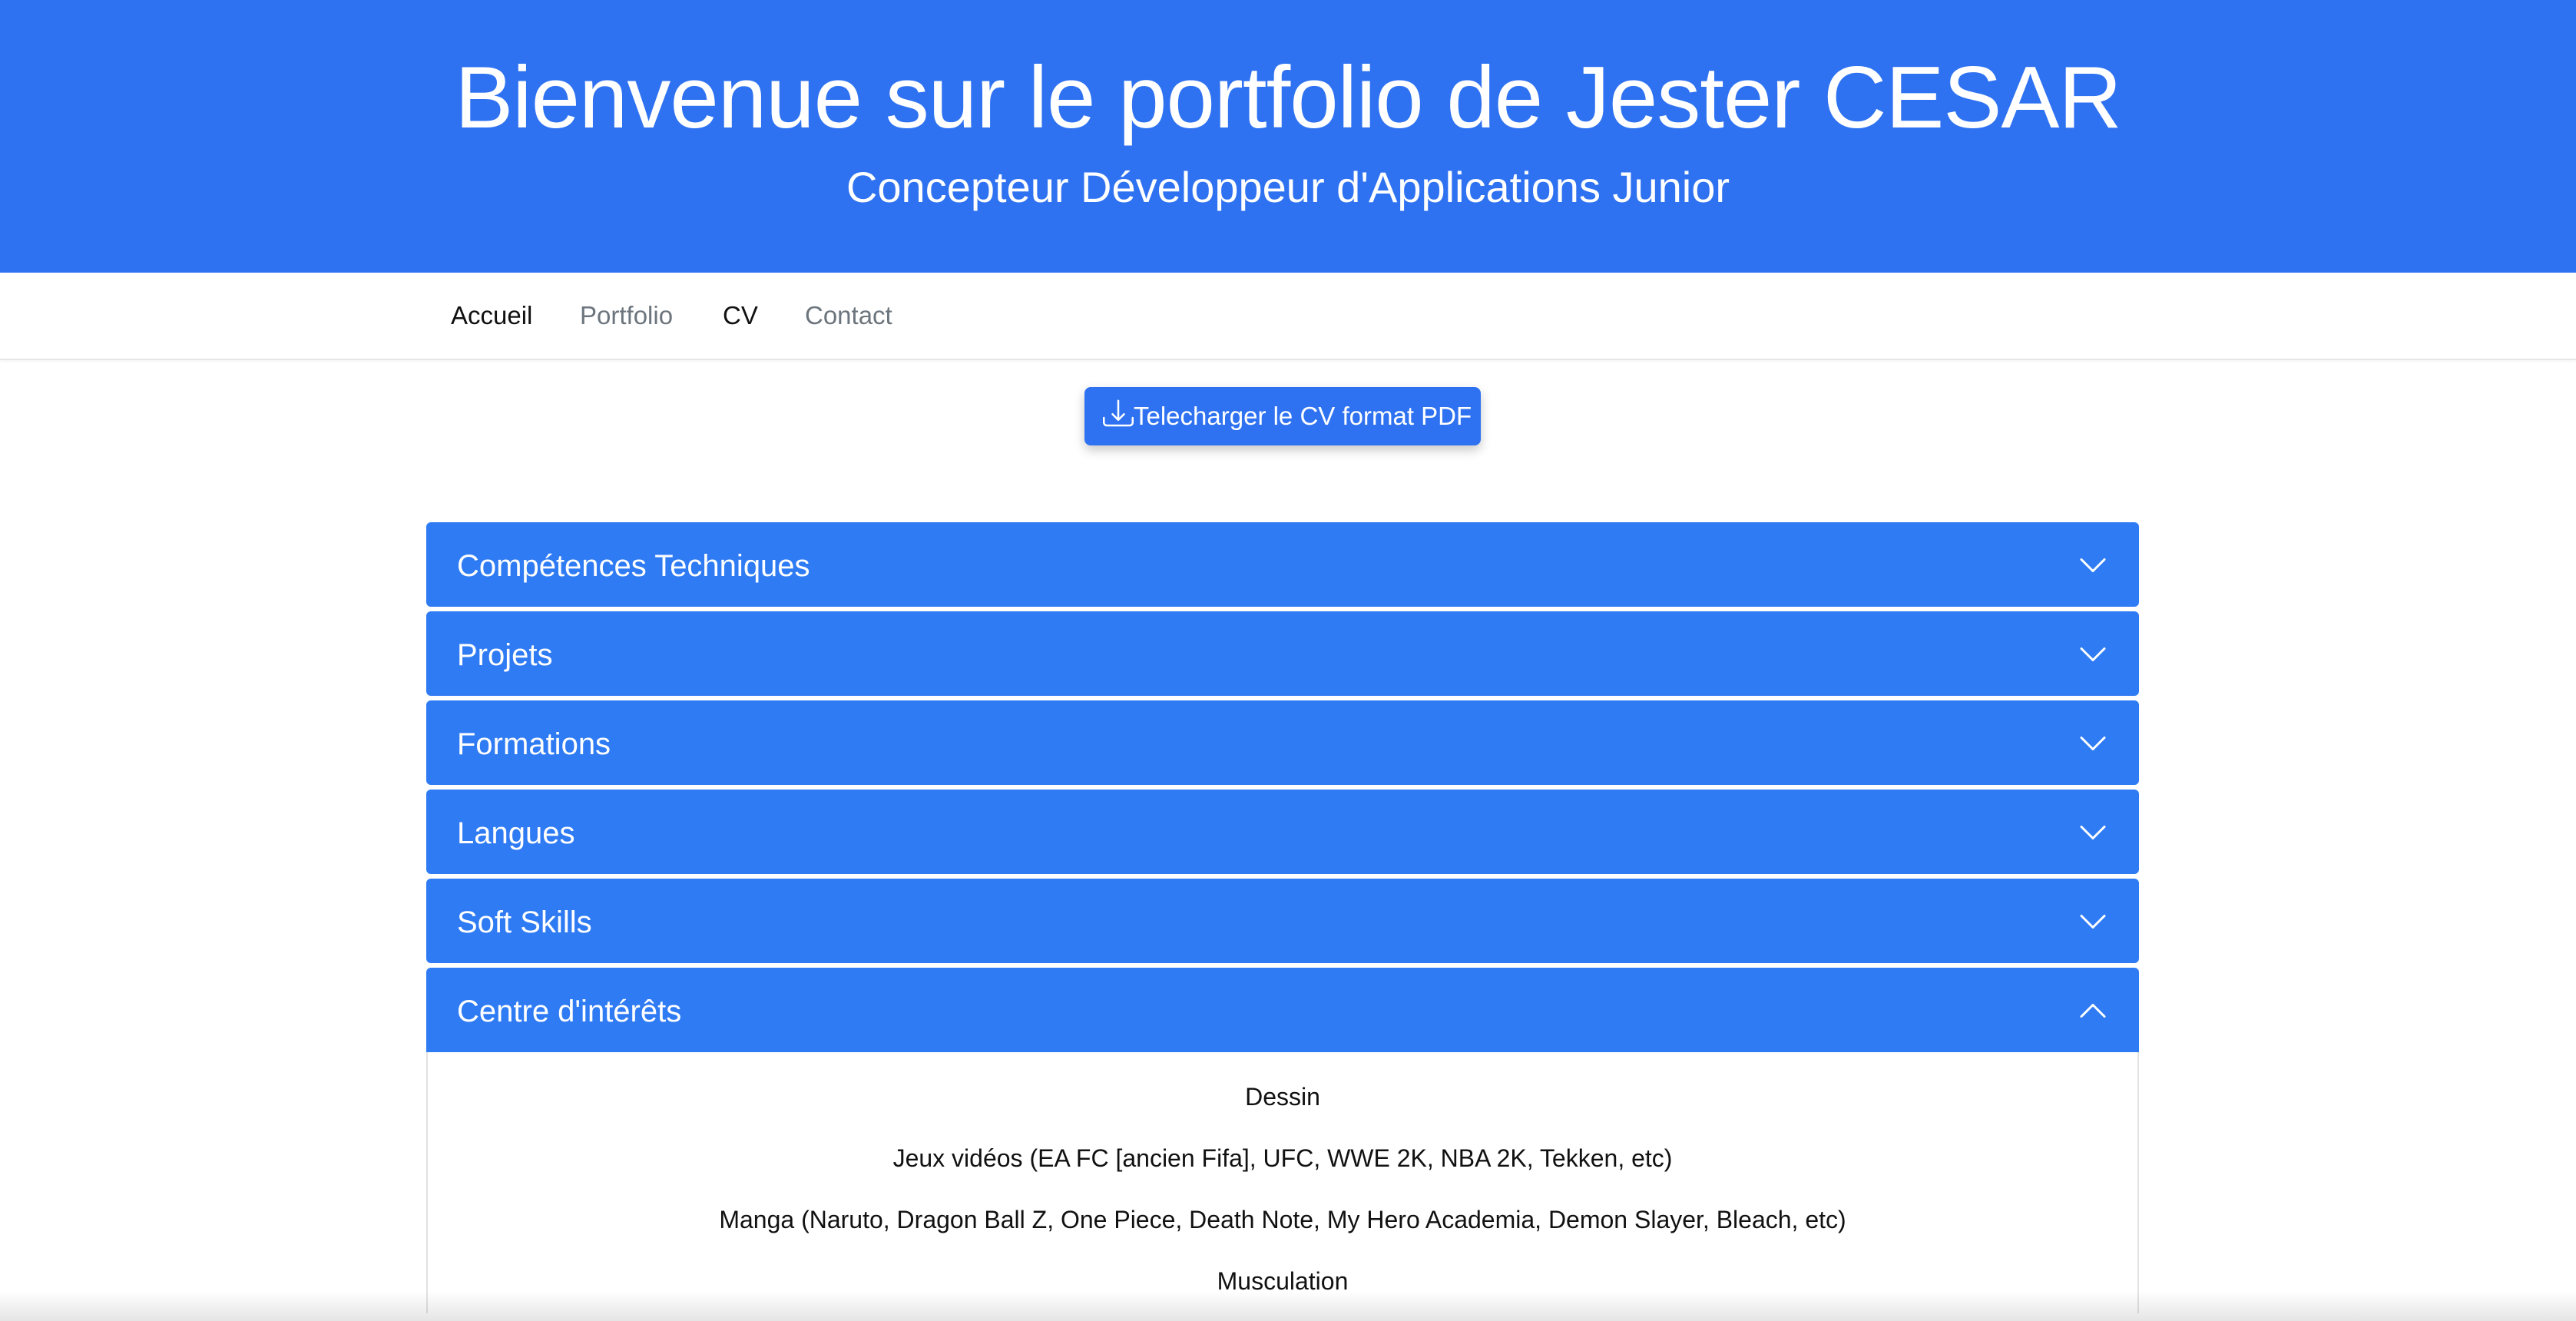  What do you see at coordinates (1282, 921) in the screenshot?
I see `accordion-header-soft-skills: Soft Skills` at bounding box center [1282, 921].